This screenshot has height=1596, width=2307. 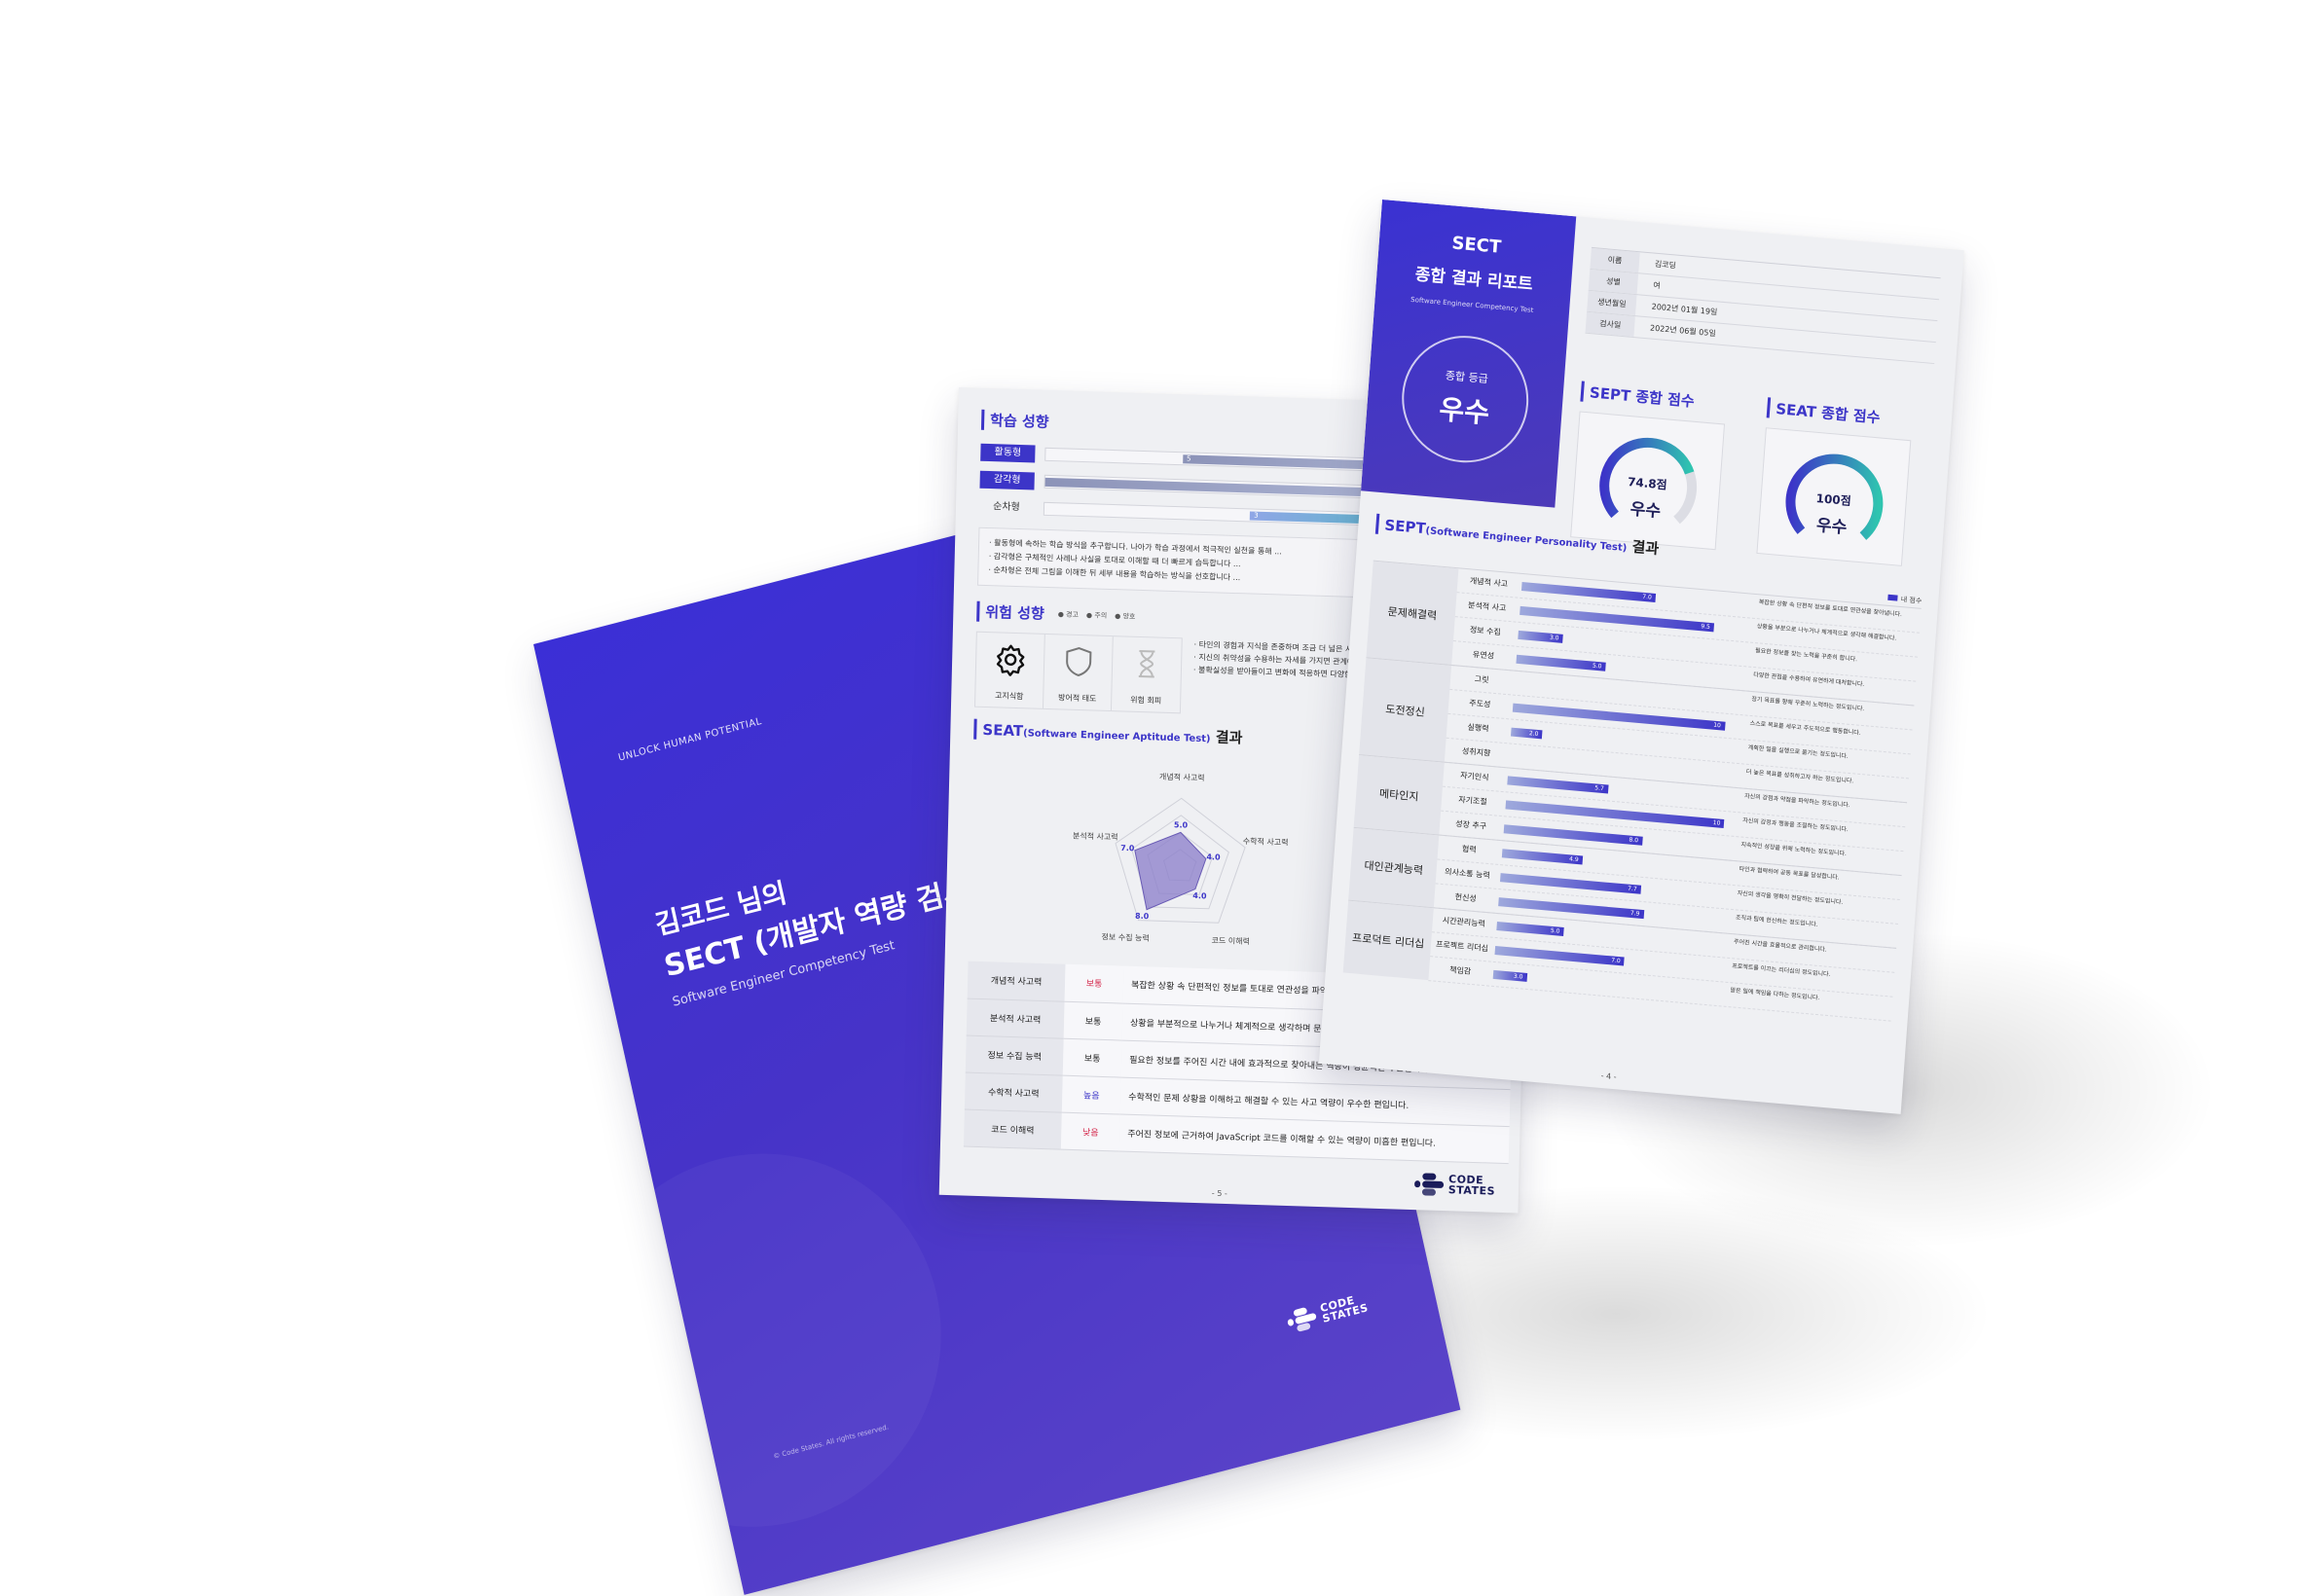 I want to click on sept-item-label: 실행력, so click(x=1478, y=728).